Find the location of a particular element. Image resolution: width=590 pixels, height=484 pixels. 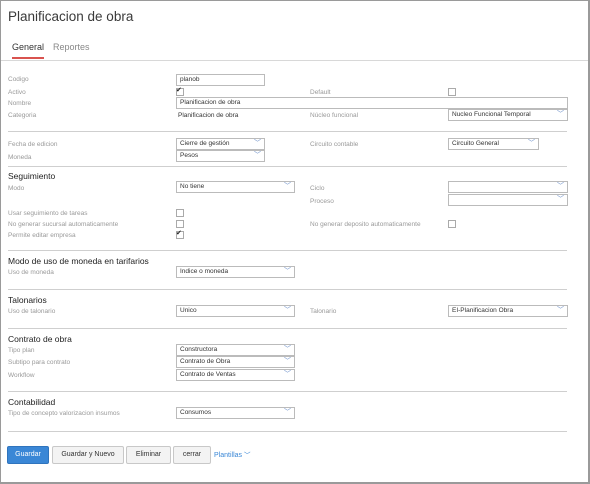

uso-talonario-label: Uso de talonario is located at coordinates (32, 311).